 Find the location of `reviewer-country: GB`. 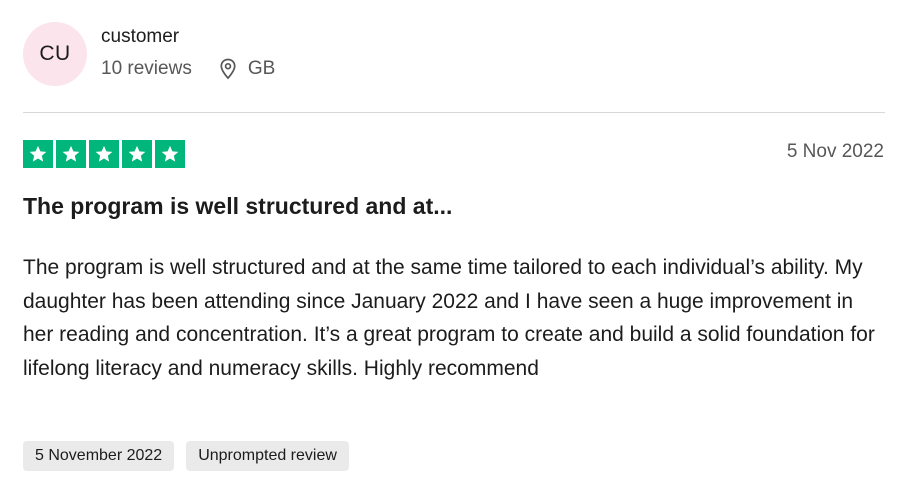

reviewer-country: GB is located at coordinates (261, 68).